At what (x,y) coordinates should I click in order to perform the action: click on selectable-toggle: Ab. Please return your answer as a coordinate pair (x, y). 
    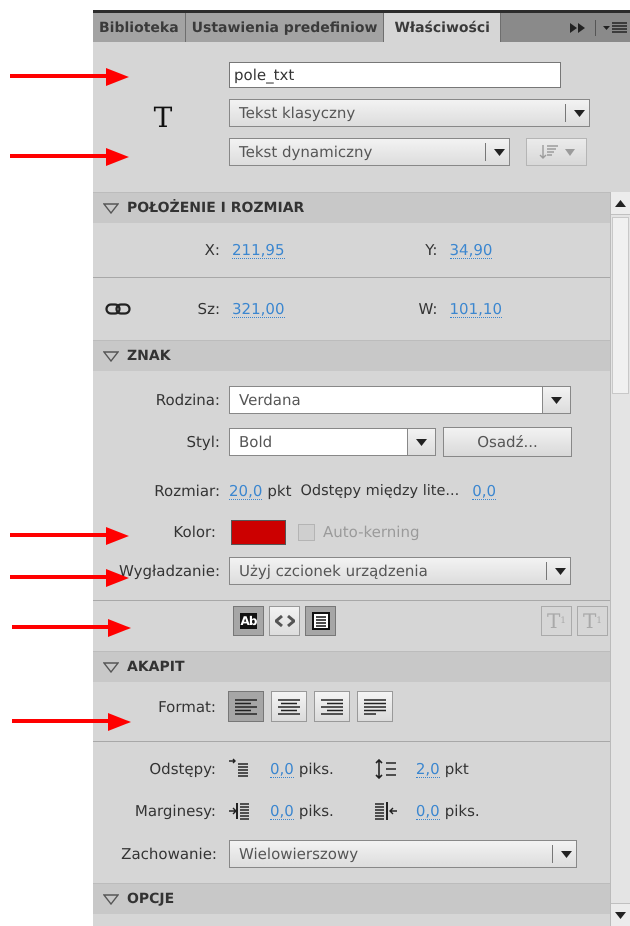
    Looking at the image, I should click on (248, 621).